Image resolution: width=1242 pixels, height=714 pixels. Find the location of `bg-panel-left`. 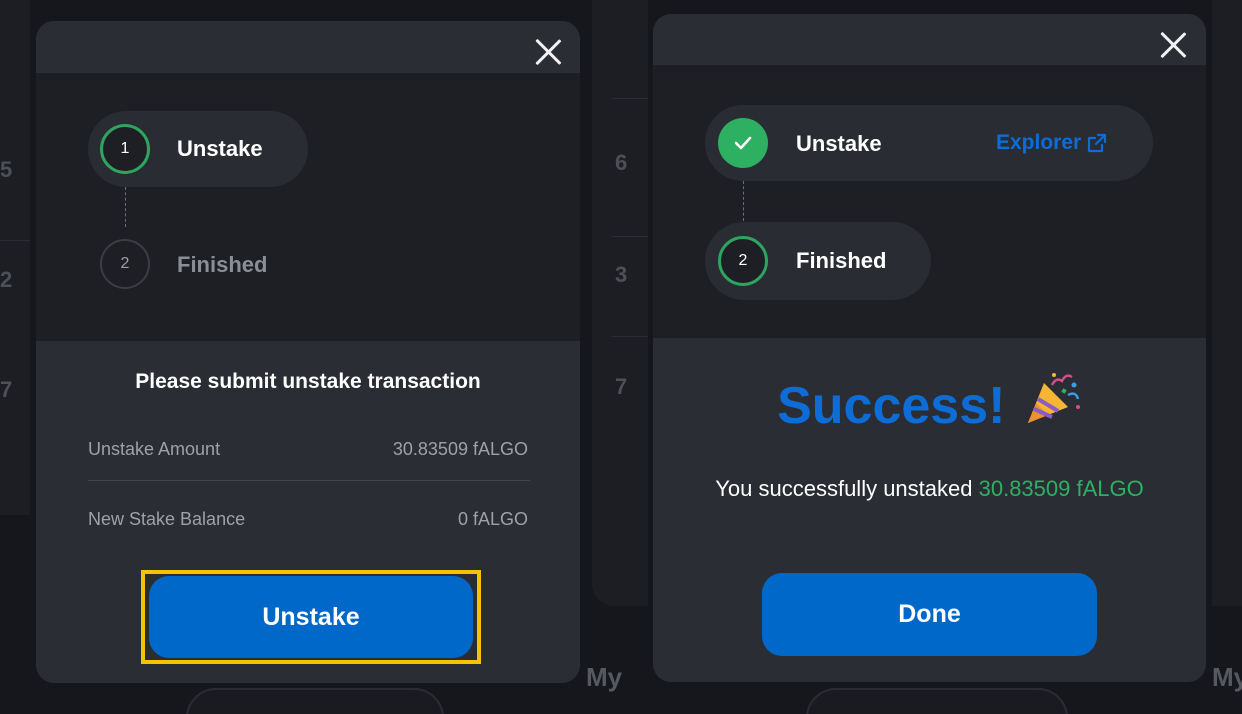

bg-panel-left is located at coordinates (15, 257).